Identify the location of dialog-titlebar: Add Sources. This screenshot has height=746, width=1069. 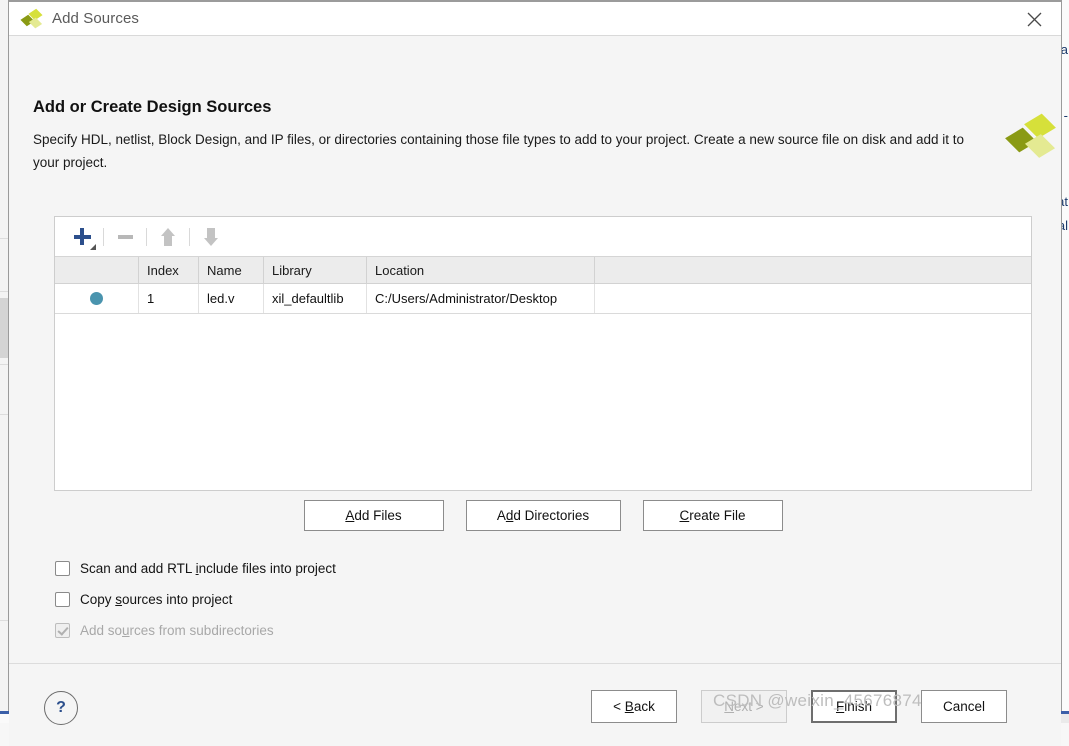
(535, 19).